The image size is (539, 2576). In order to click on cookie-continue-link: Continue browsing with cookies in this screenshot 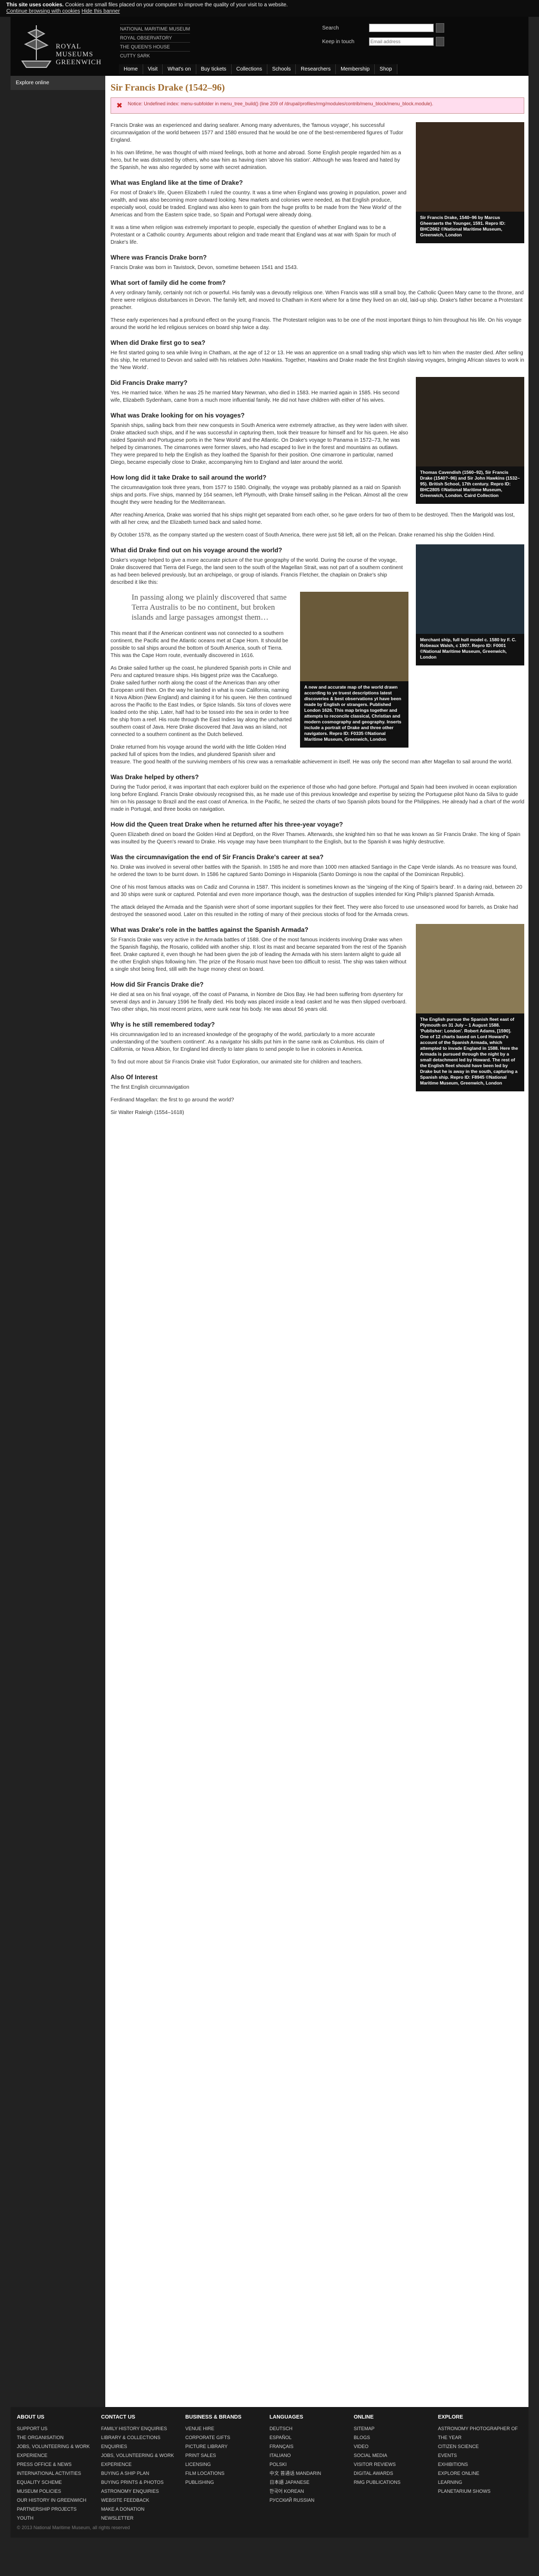, I will do `click(43, 11)`.